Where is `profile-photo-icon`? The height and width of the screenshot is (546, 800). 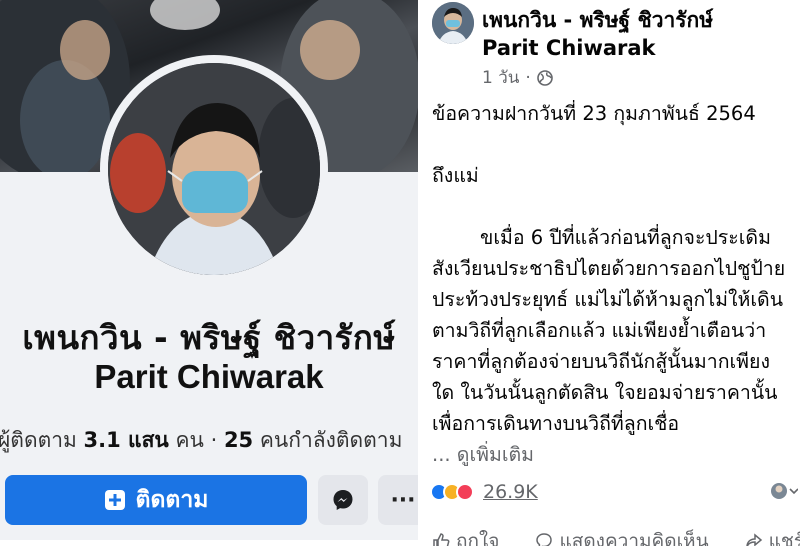 profile-photo-icon is located at coordinates (214, 169).